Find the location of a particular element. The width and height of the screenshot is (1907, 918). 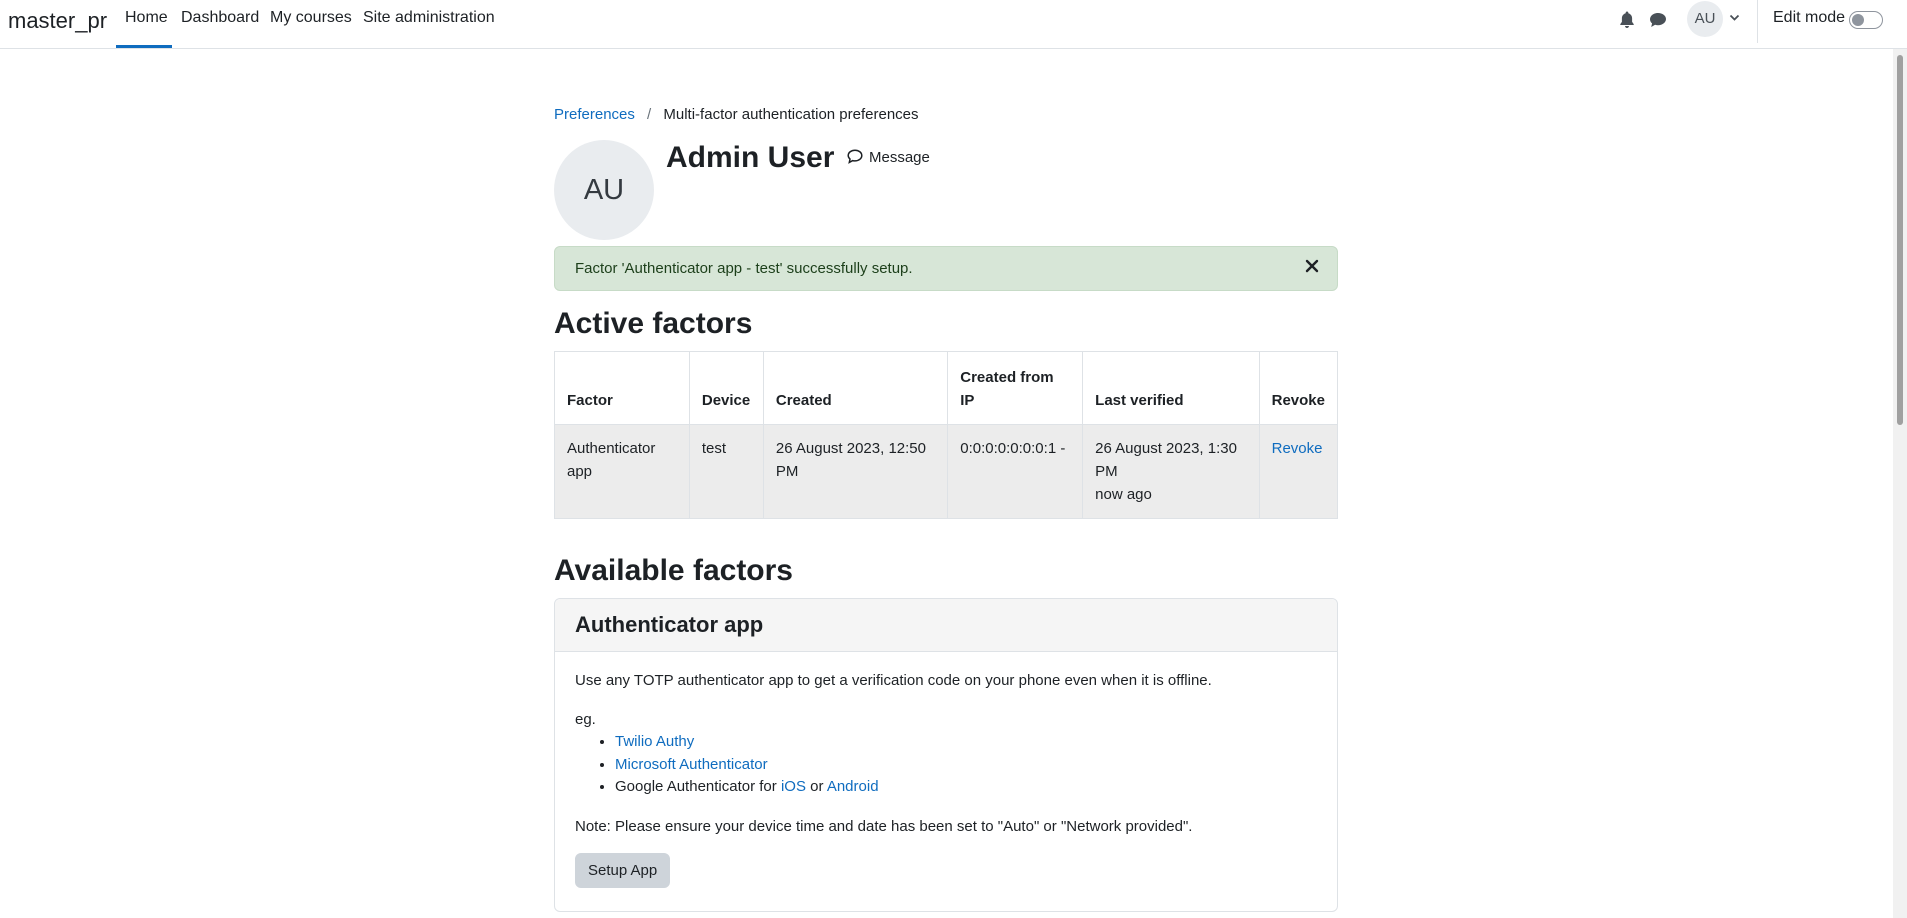

page-scrollbar is located at coordinates (1900, 483).